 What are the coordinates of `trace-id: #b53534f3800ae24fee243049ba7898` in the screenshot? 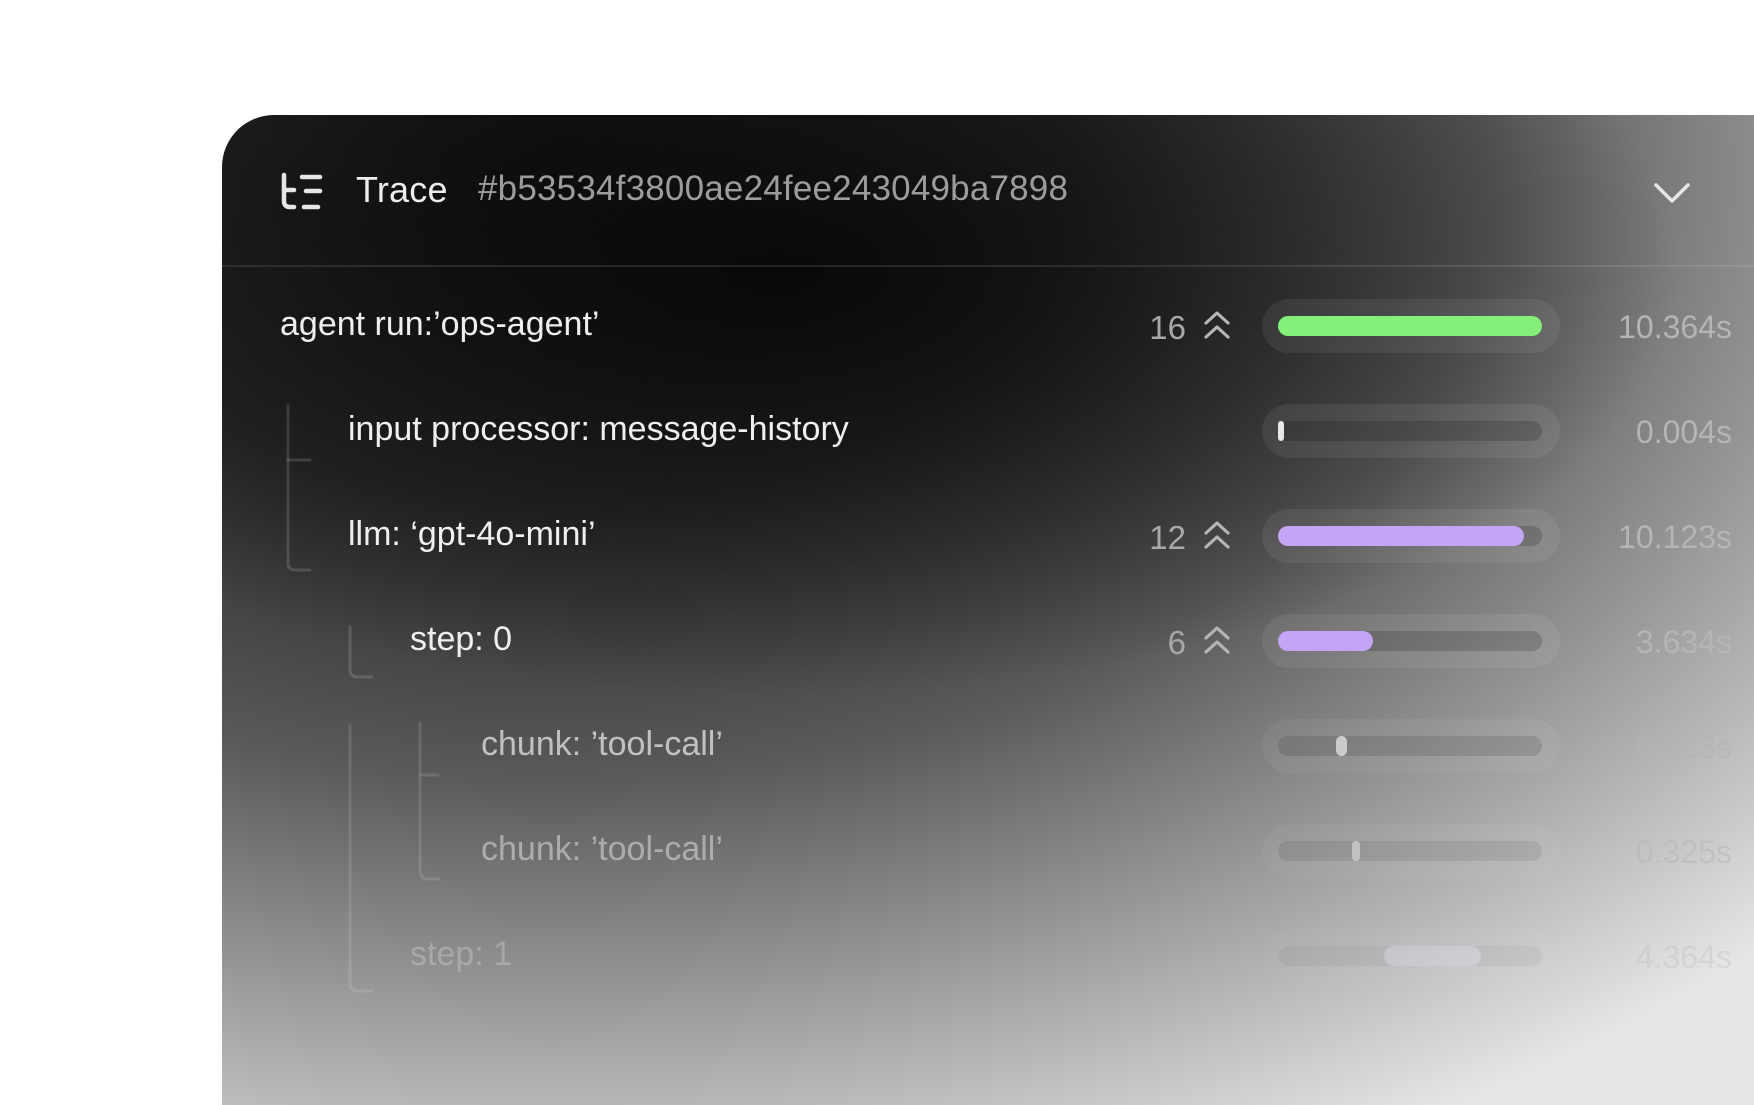 It's located at (773, 188).